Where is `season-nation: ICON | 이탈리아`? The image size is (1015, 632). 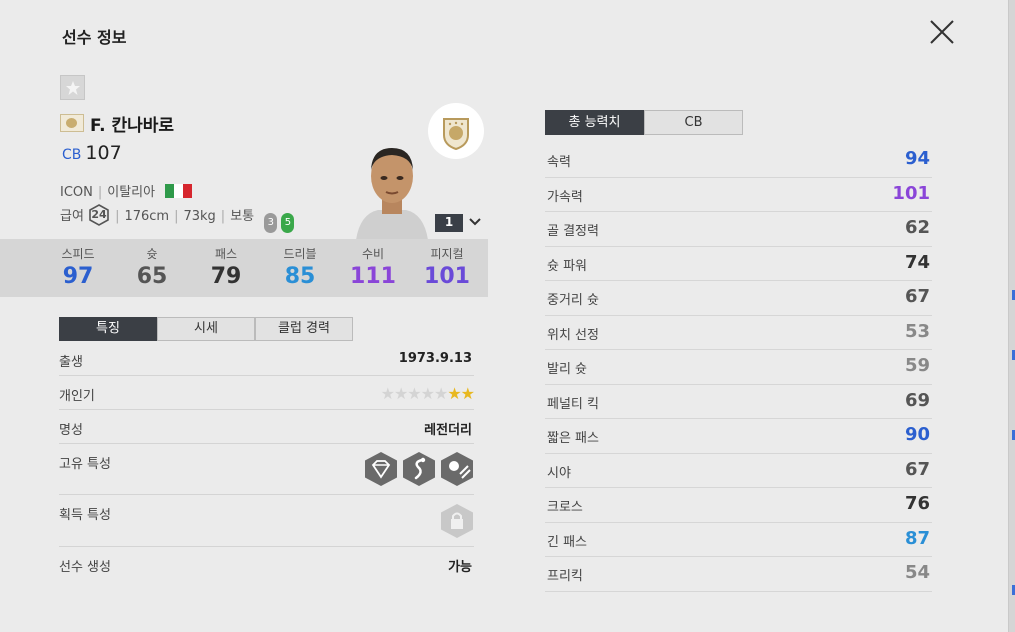 season-nation: ICON | 이탈리아 is located at coordinates (126, 190).